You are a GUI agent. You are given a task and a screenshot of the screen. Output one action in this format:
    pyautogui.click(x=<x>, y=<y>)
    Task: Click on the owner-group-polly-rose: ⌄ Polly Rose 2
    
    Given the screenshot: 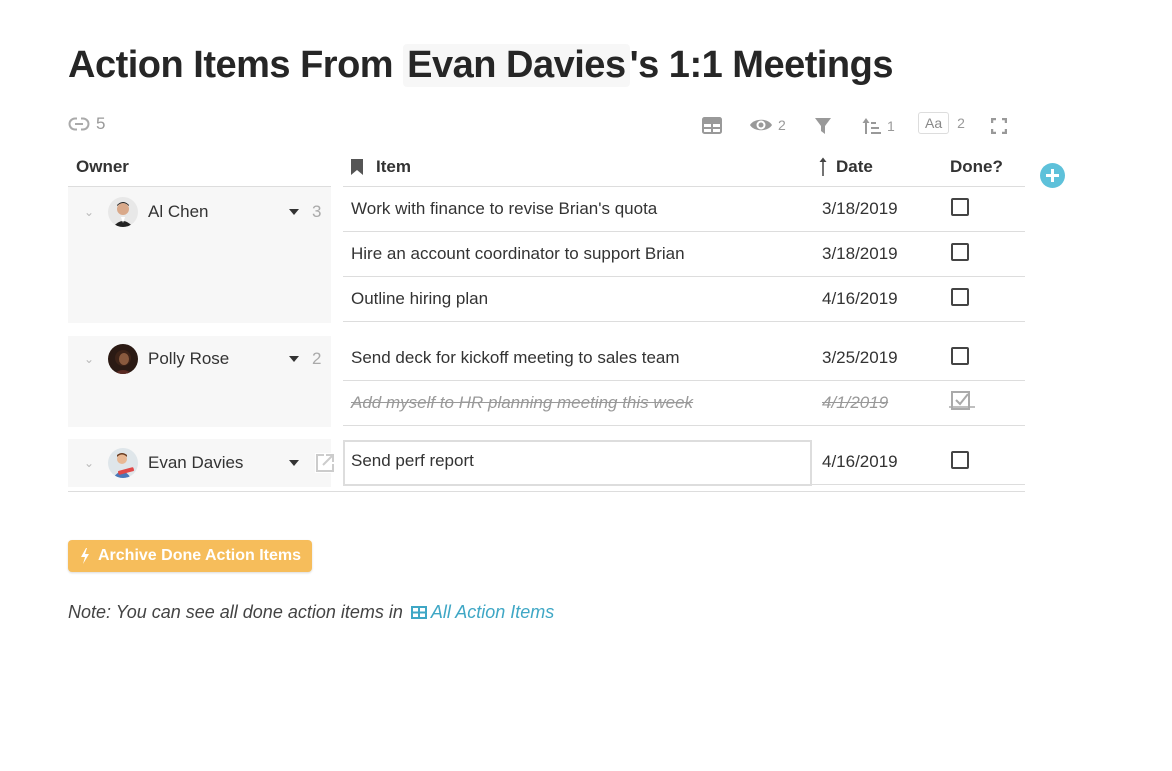 What is the action you would take?
    pyautogui.click(x=199, y=381)
    